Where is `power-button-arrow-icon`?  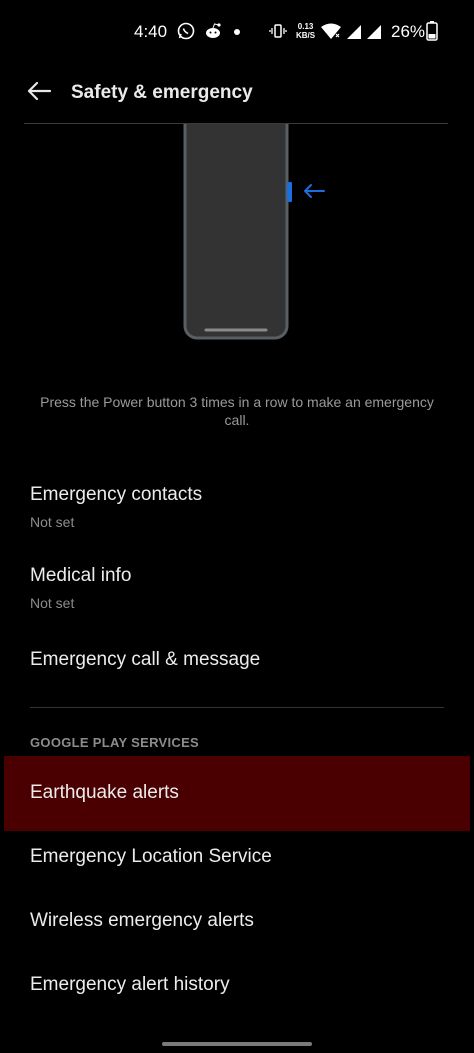
power-button-arrow-icon is located at coordinates (314, 193).